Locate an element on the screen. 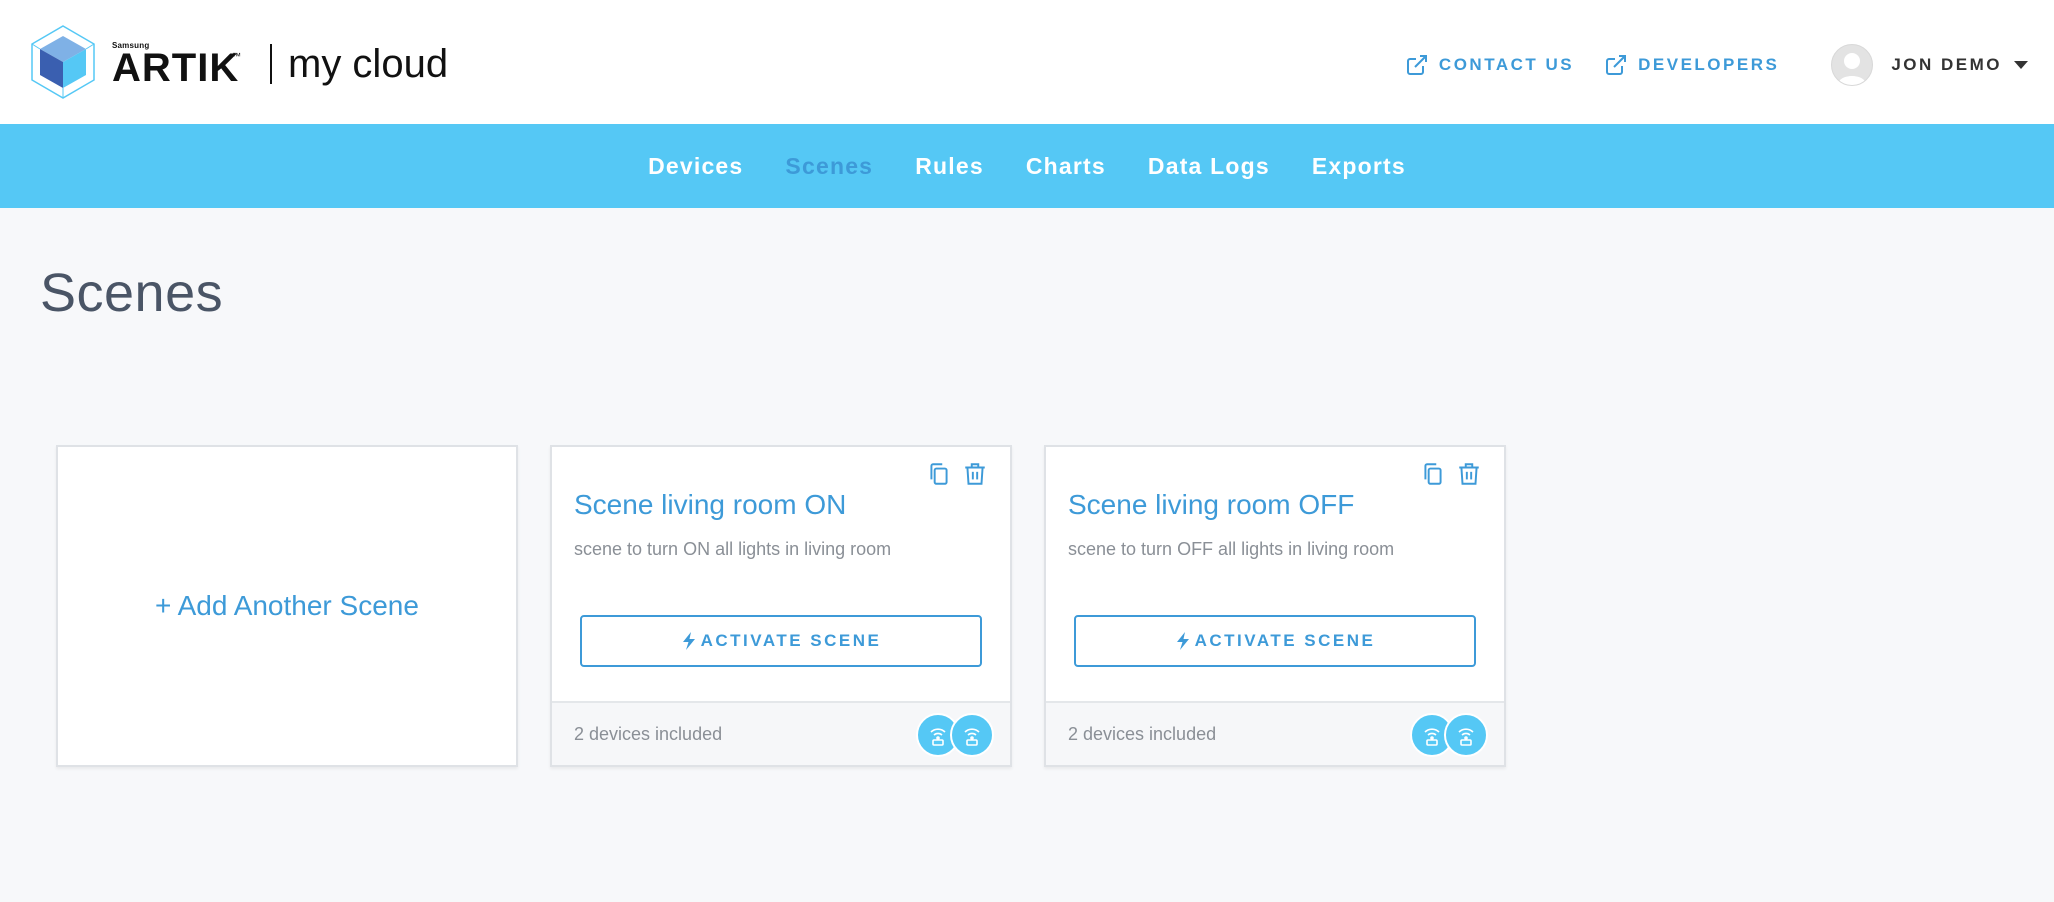  artik-logo: Samsung ARTIK ™ my cloud is located at coordinates (239, 62).